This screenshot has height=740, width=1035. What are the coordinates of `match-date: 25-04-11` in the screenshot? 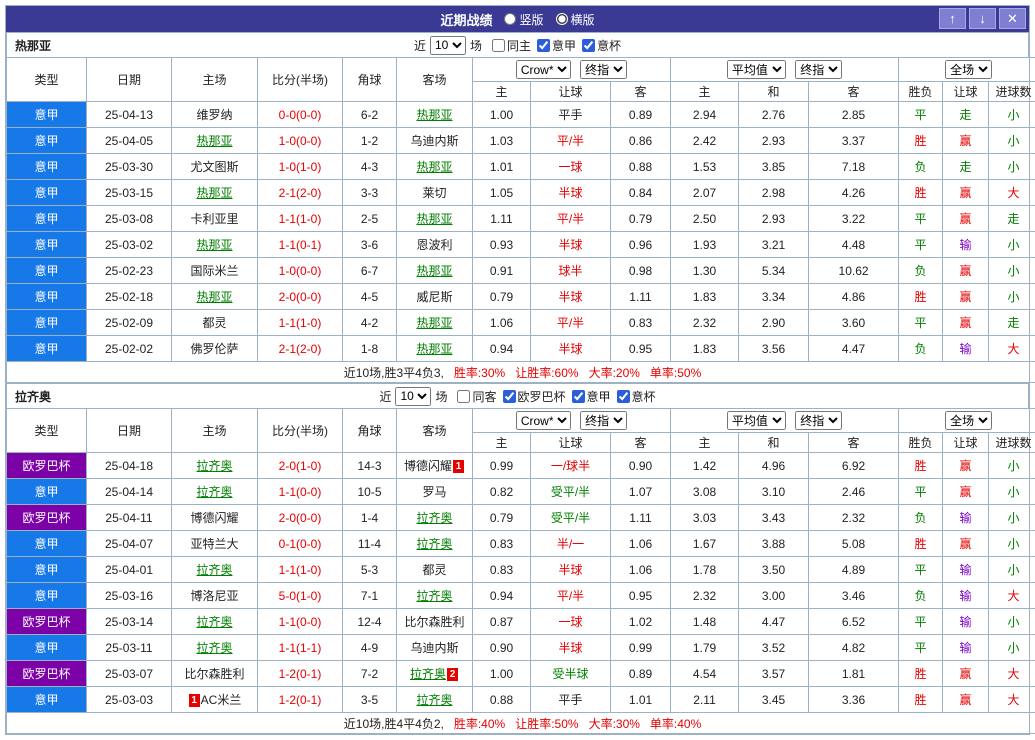 It's located at (129, 517).